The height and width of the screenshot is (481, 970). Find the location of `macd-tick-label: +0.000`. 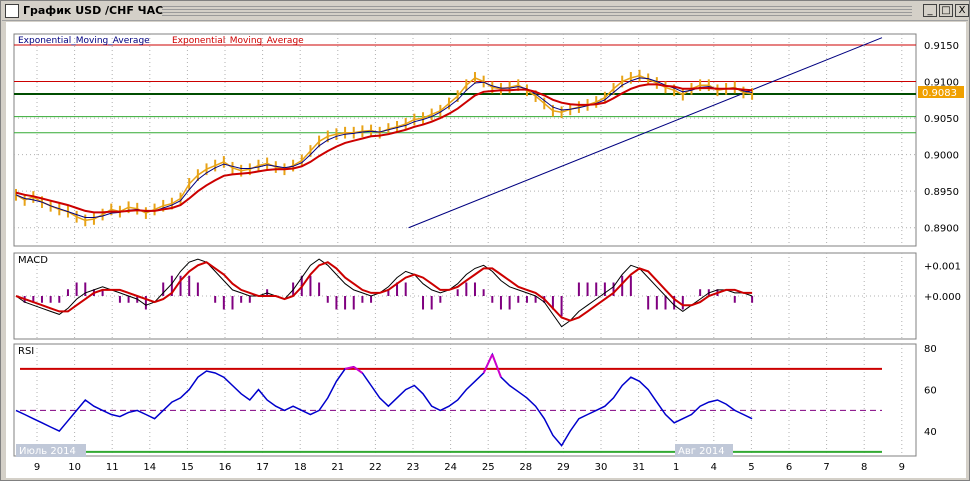

macd-tick-label: +0.000 is located at coordinates (942, 297).